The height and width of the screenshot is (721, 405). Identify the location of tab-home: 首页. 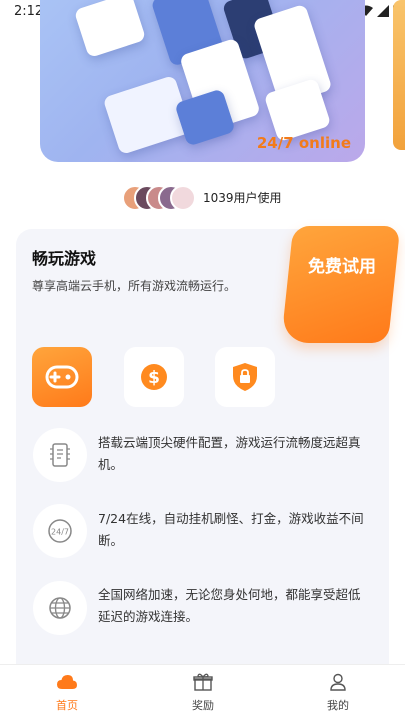
(67, 693).